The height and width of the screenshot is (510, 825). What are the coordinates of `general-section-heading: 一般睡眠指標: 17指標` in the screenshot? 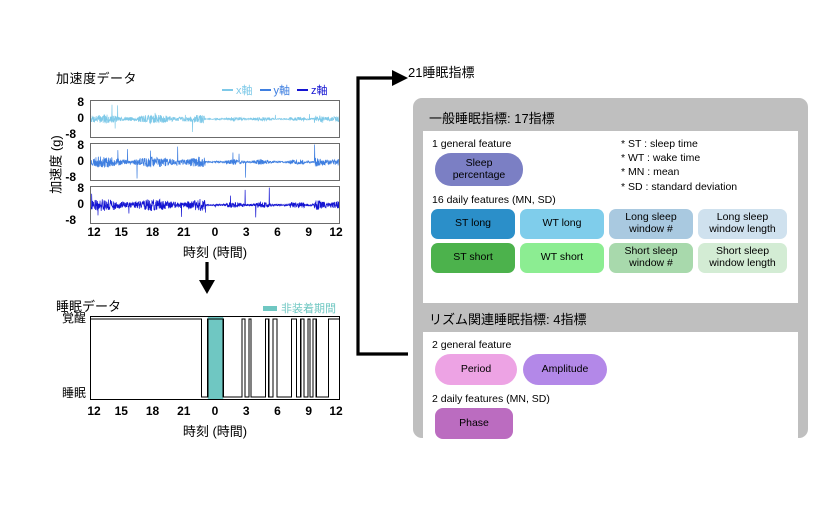 It's located at (492, 118).